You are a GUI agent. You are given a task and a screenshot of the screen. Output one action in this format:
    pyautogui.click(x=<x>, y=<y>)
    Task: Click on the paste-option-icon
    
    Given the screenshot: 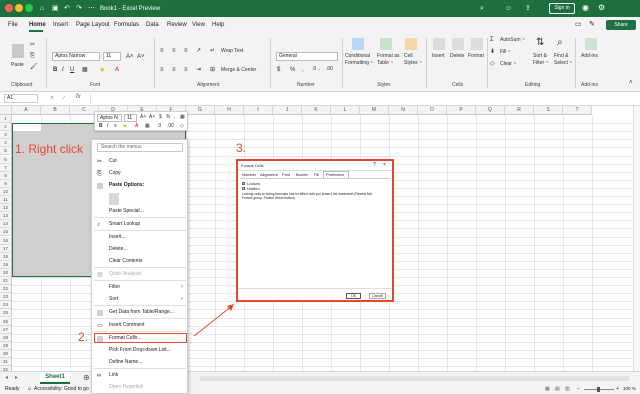 What is the action you would take?
    pyautogui.click(x=114, y=199)
    